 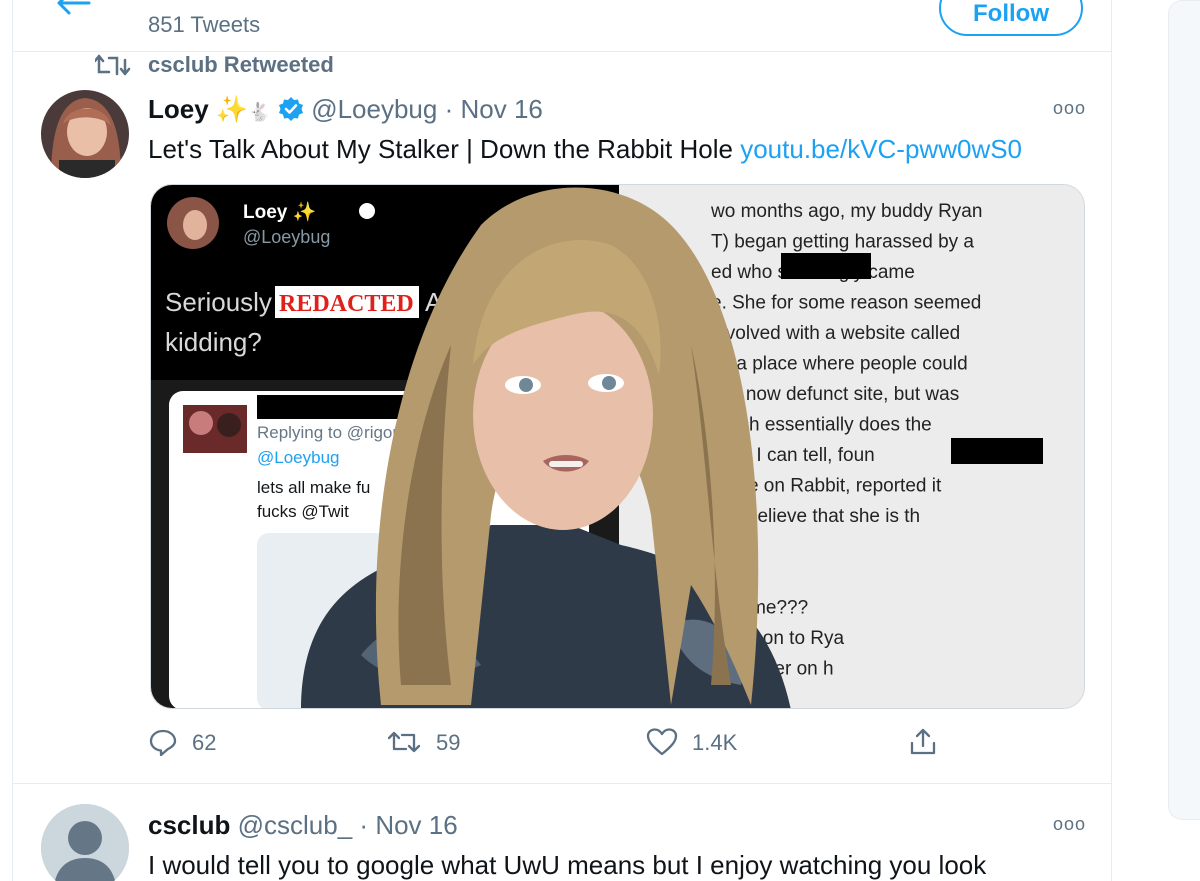 I want to click on reply-action: 62, so click(x=182, y=747).